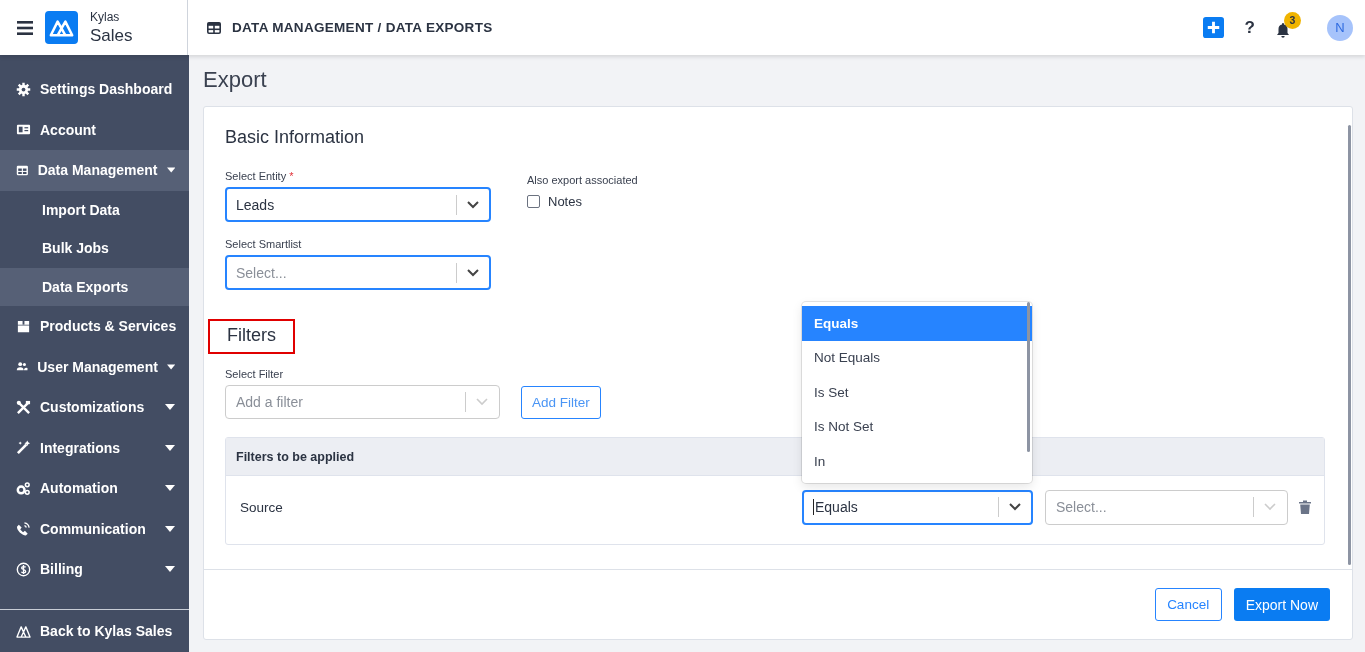 The height and width of the screenshot is (652, 1365). Describe the element at coordinates (23, 448) in the screenshot. I see `wand-icon` at that location.